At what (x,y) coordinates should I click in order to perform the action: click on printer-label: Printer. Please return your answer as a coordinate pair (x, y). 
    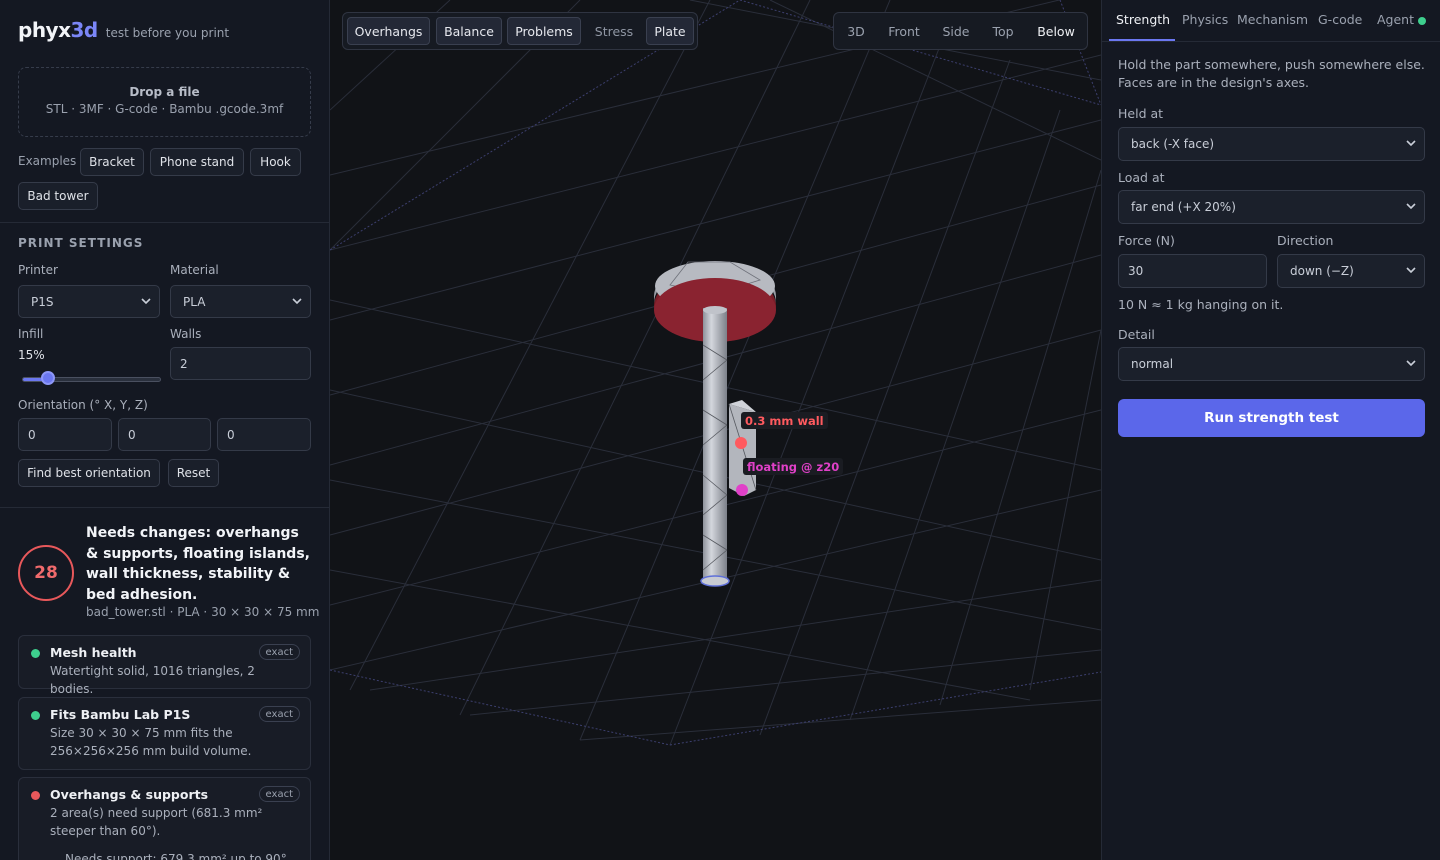
    Looking at the image, I should click on (38, 270).